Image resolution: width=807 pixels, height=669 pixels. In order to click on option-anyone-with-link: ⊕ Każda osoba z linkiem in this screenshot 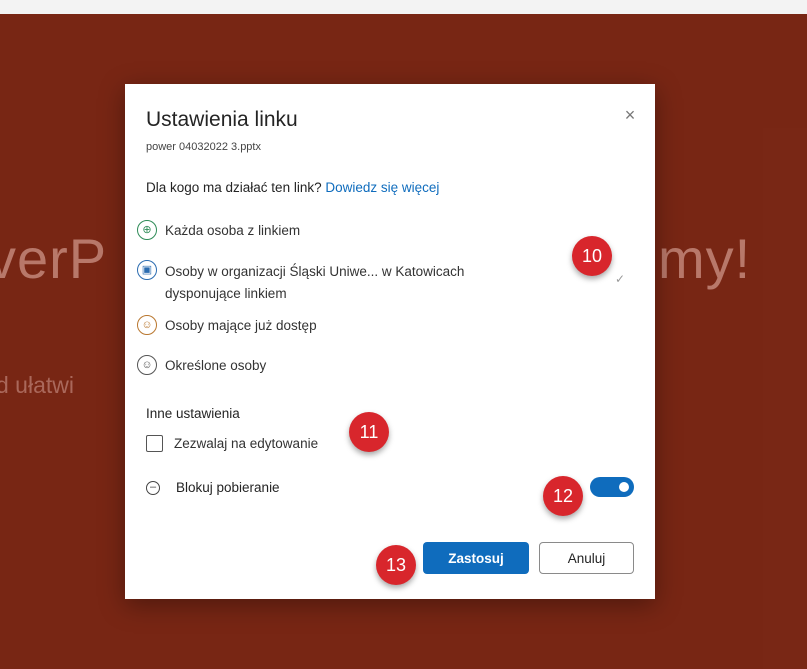, I will do `click(387, 231)`.